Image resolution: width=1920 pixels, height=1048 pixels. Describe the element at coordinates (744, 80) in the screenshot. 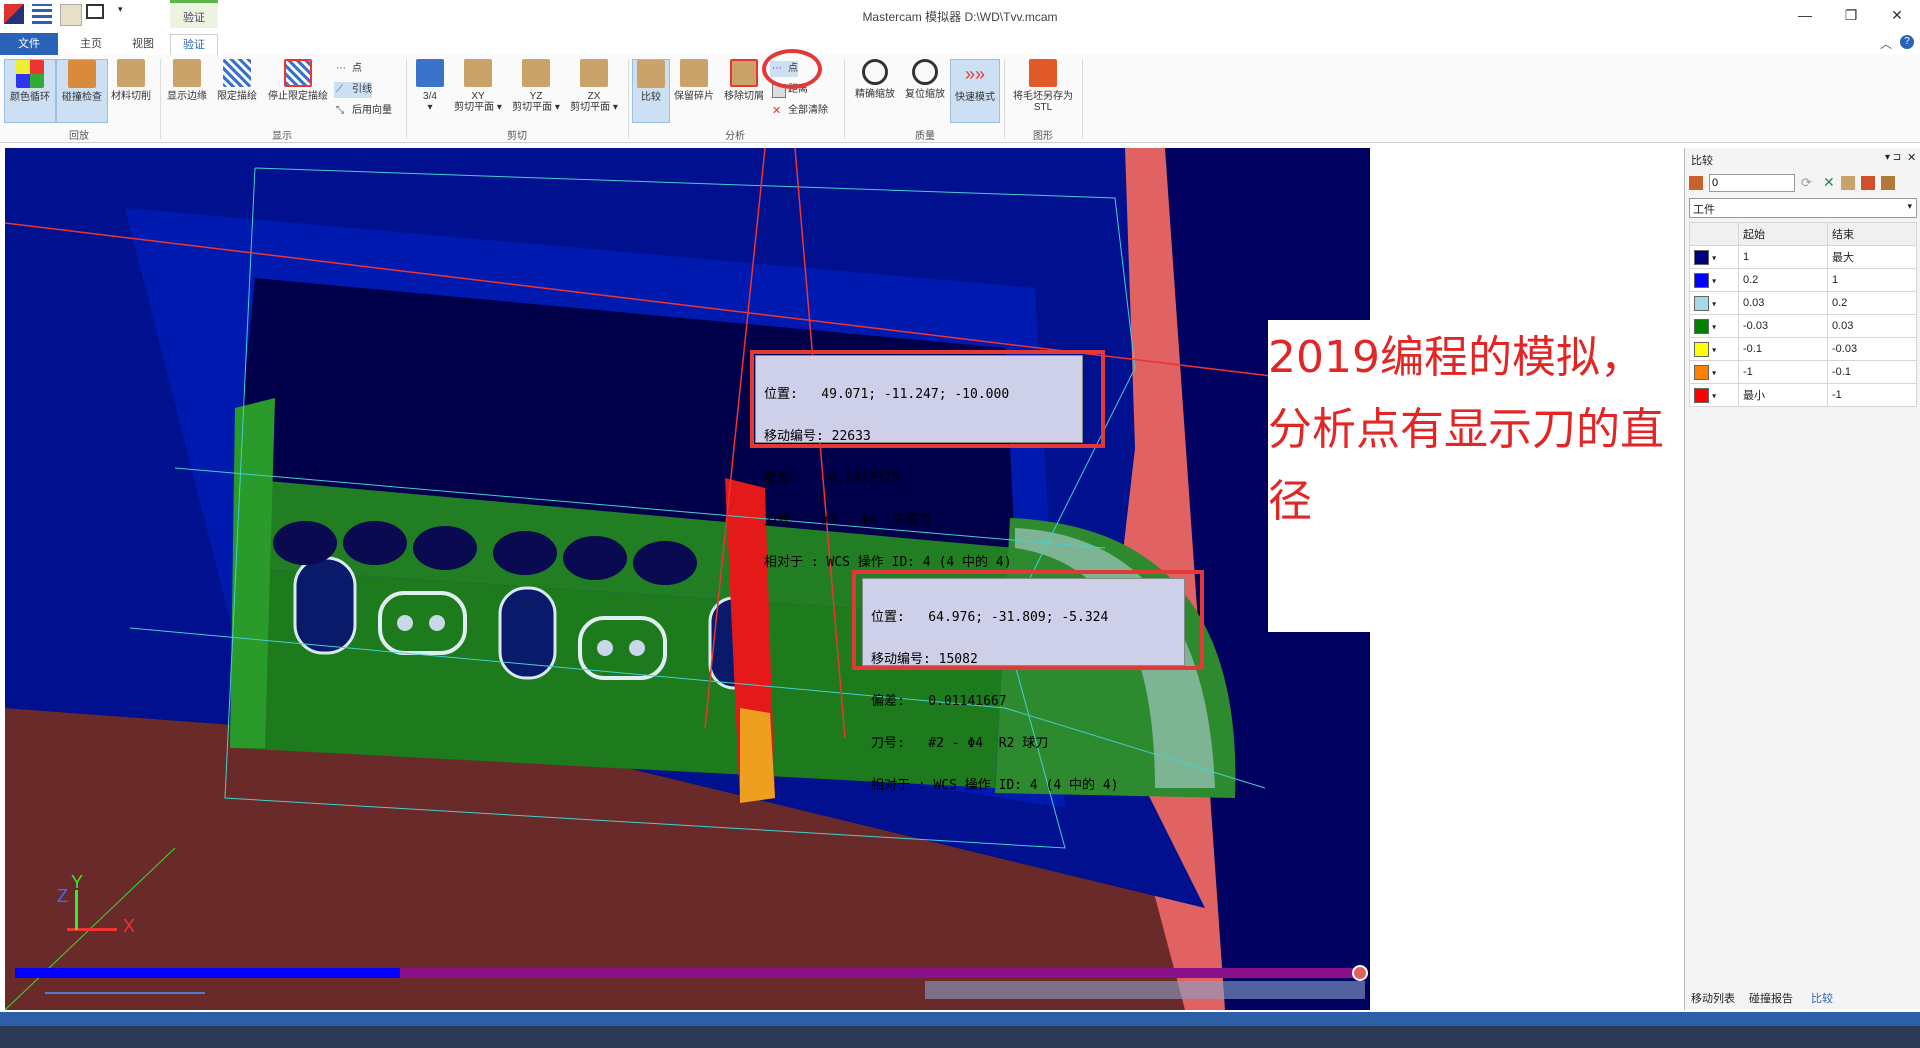

I see `remove-chips-button: 移除切屑` at that location.